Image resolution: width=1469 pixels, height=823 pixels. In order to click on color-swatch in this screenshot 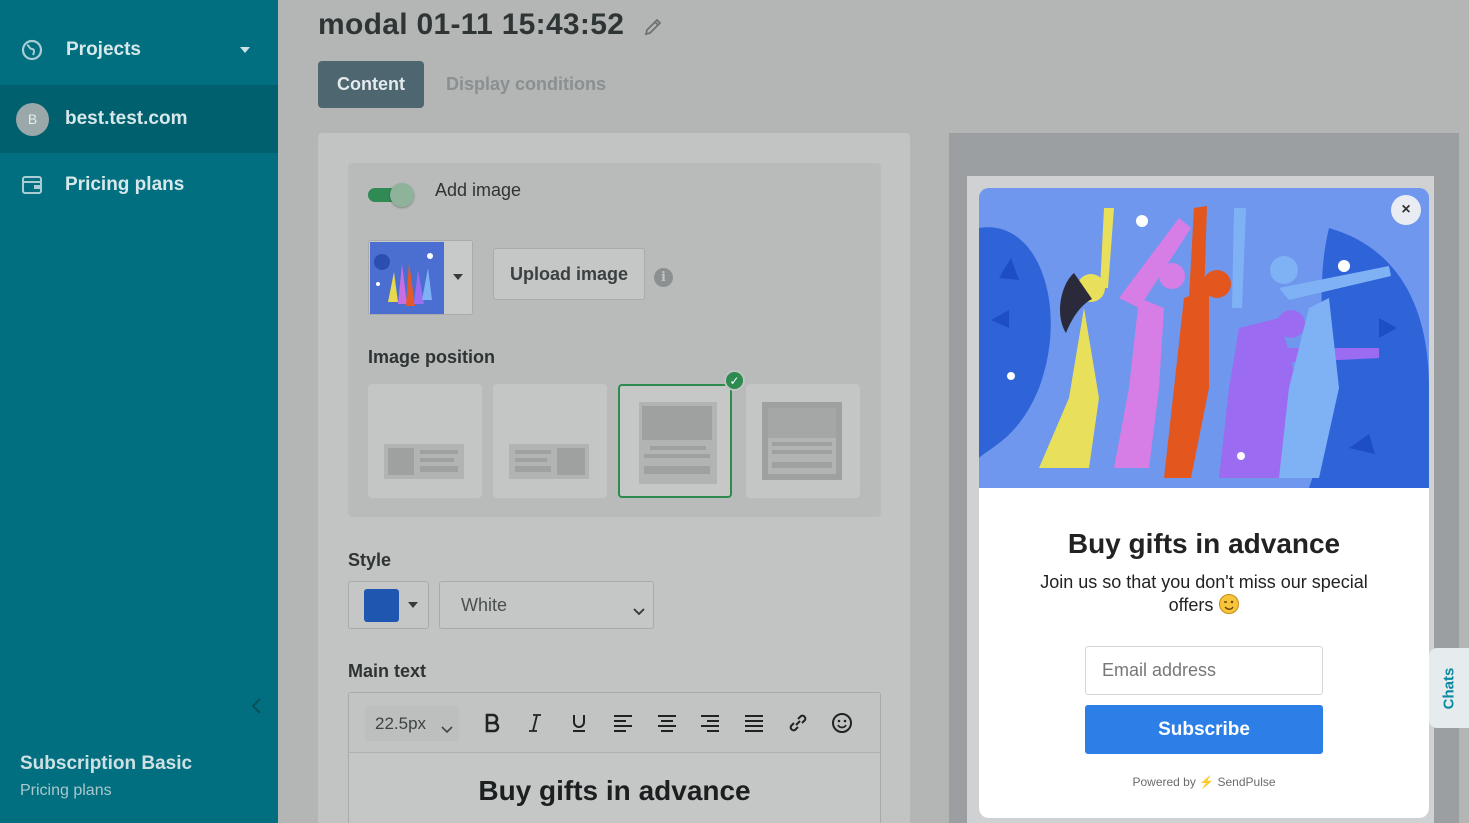, I will do `click(381, 605)`.